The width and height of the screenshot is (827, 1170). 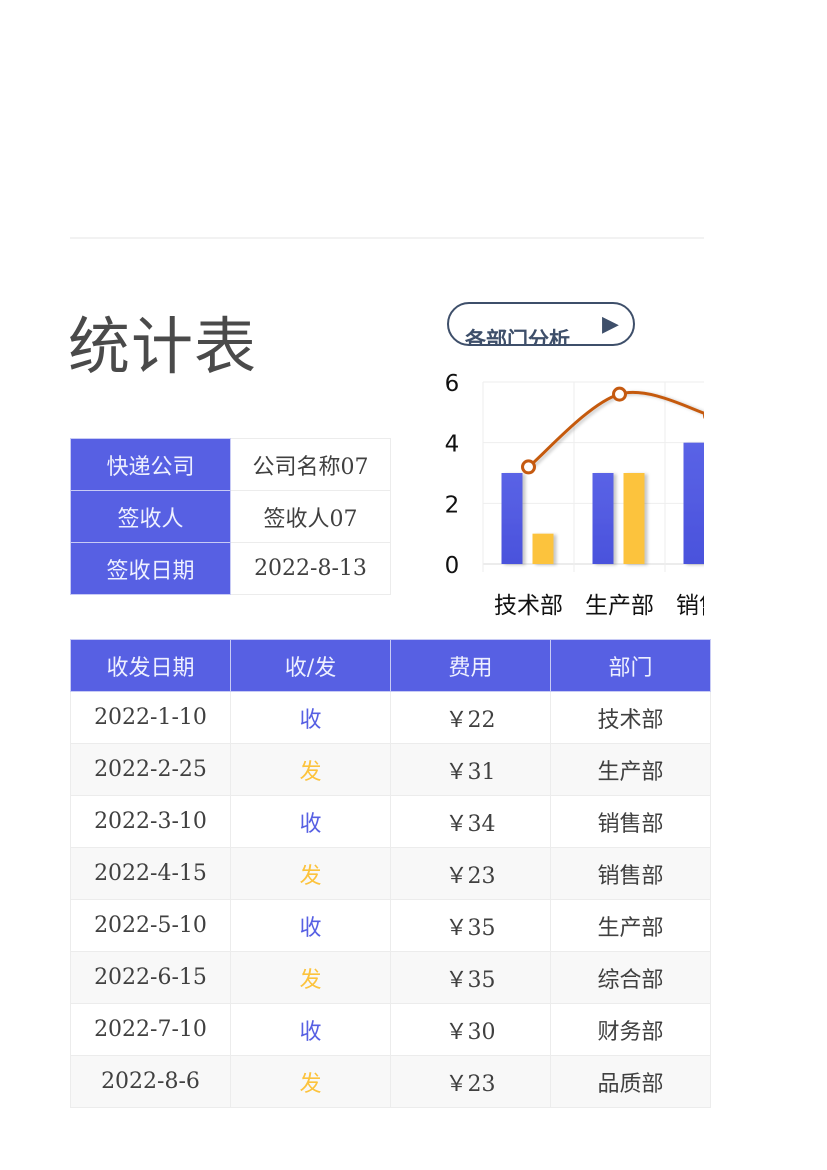 What do you see at coordinates (470, 665) in the screenshot?
I see `column-header-cost: 费用` at bounding box center [470, 665].